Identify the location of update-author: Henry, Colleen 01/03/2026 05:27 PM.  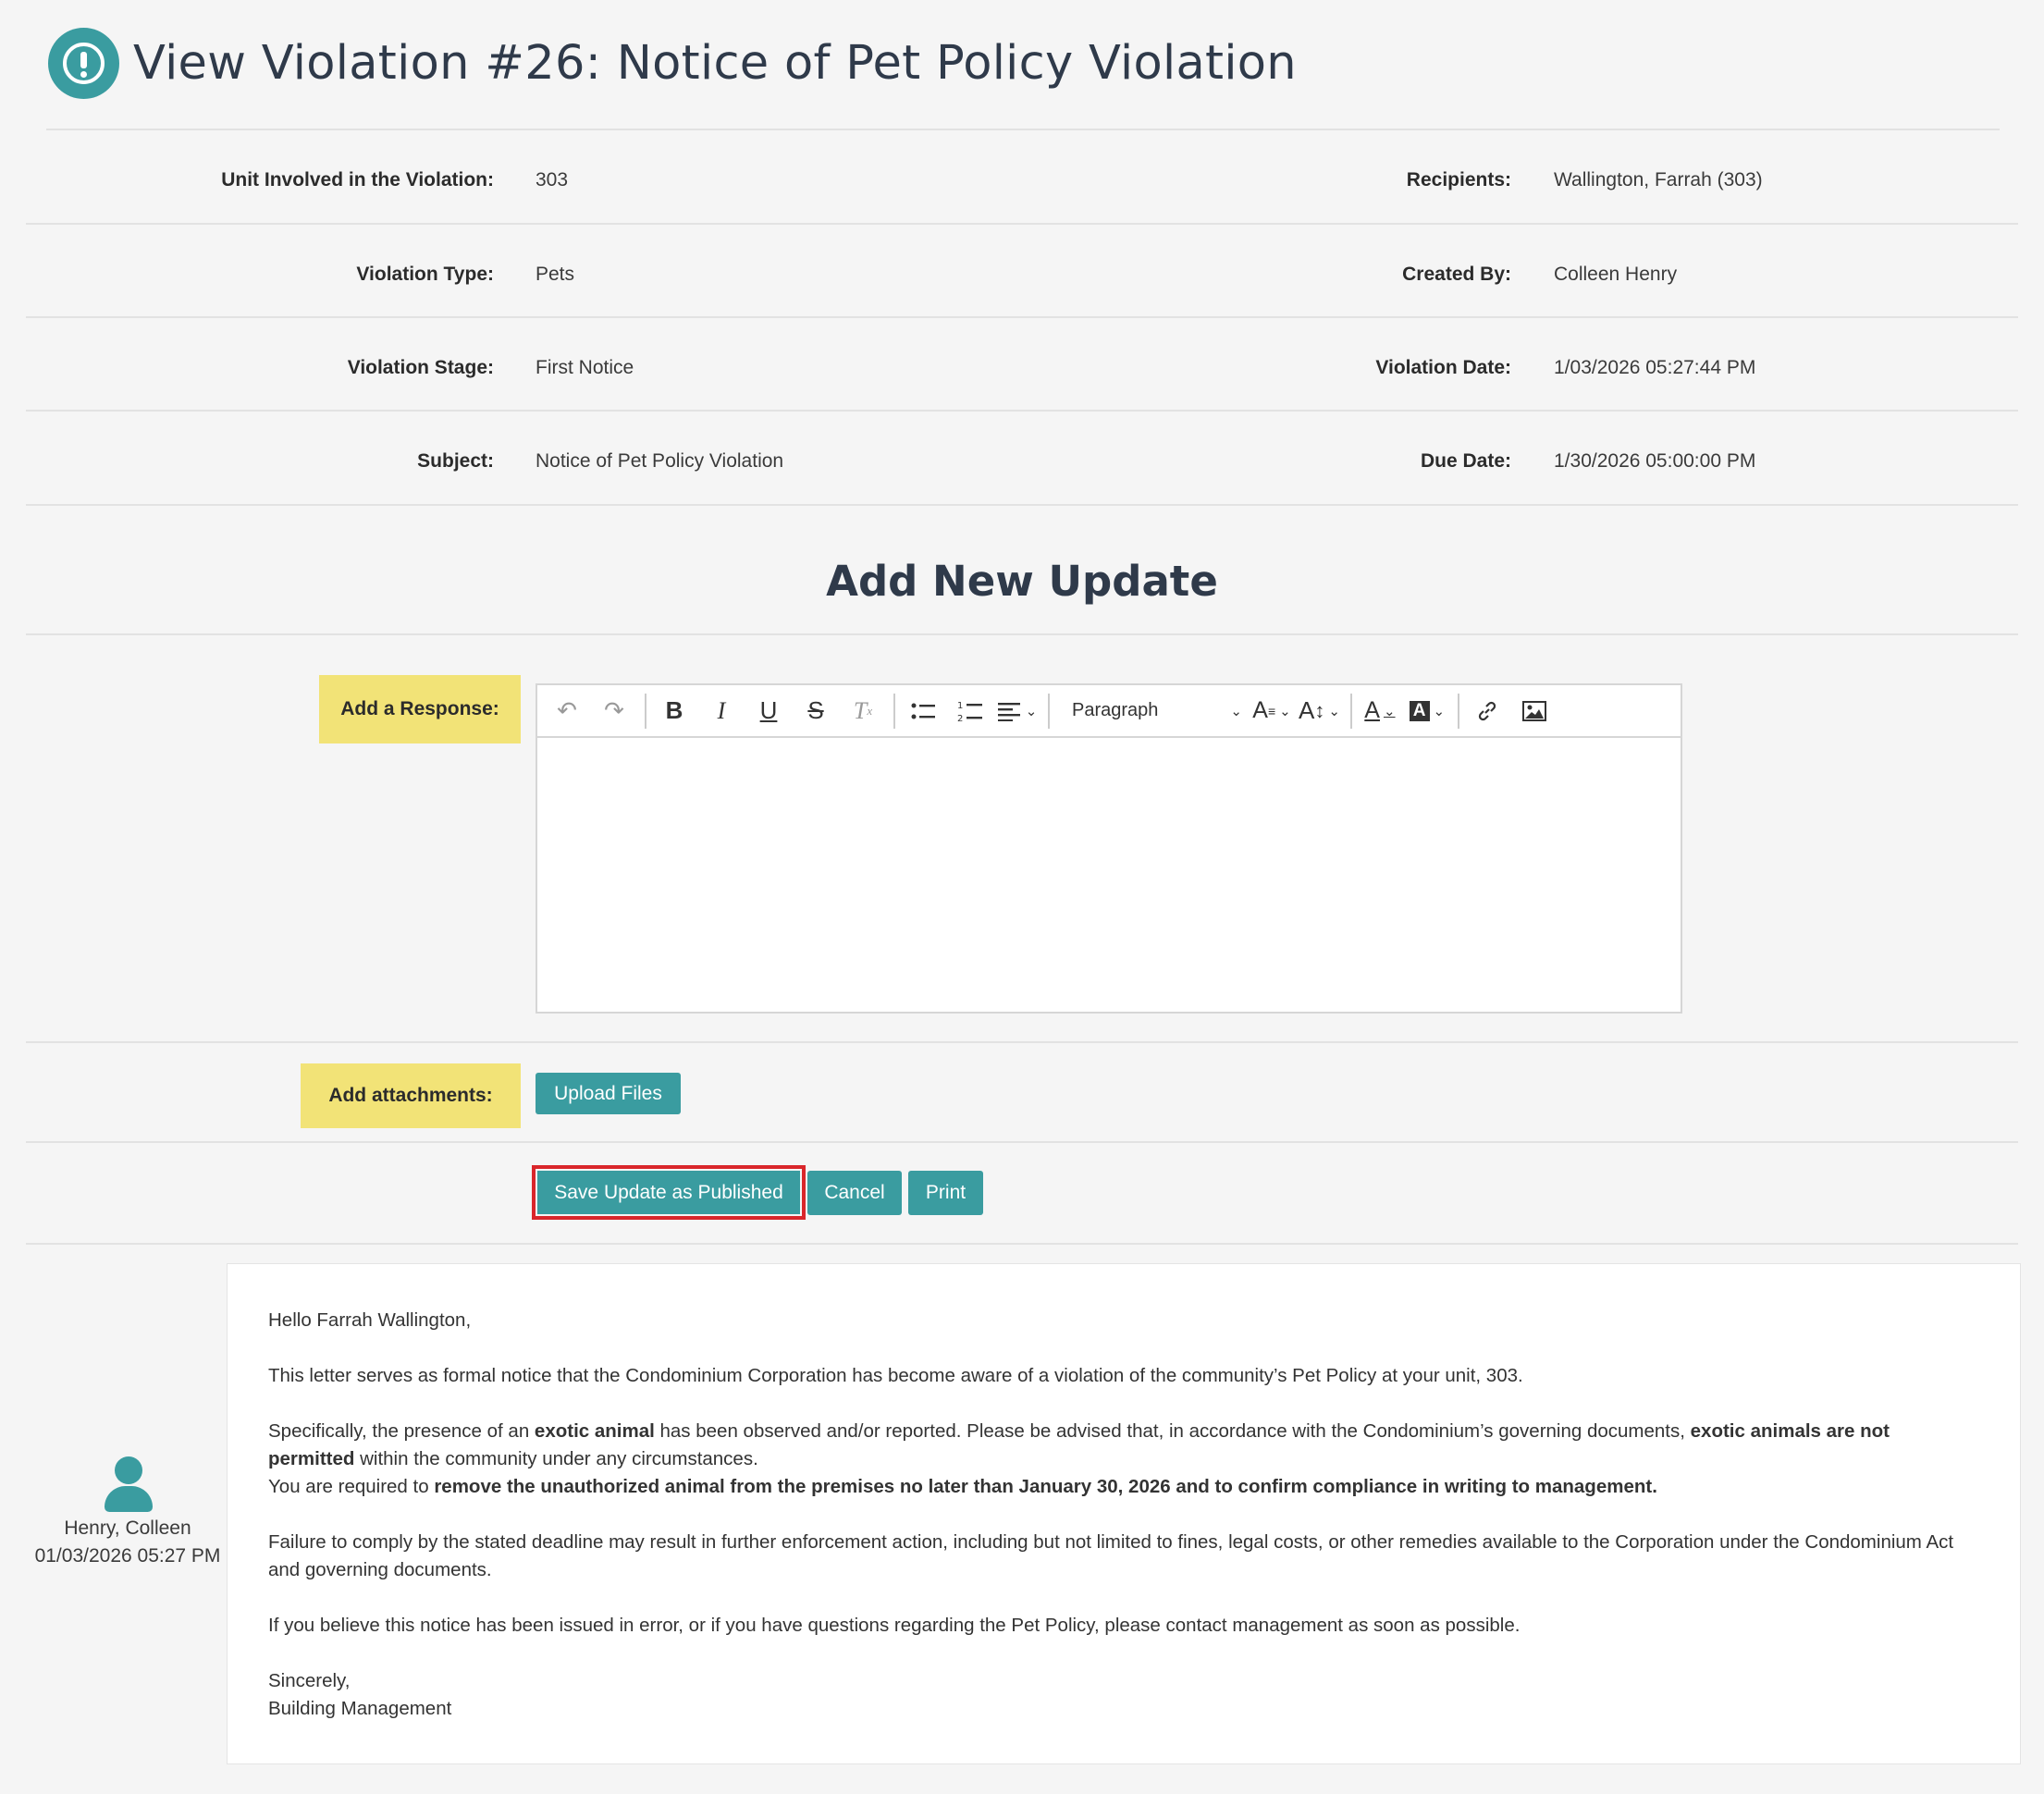
(127, 1511).